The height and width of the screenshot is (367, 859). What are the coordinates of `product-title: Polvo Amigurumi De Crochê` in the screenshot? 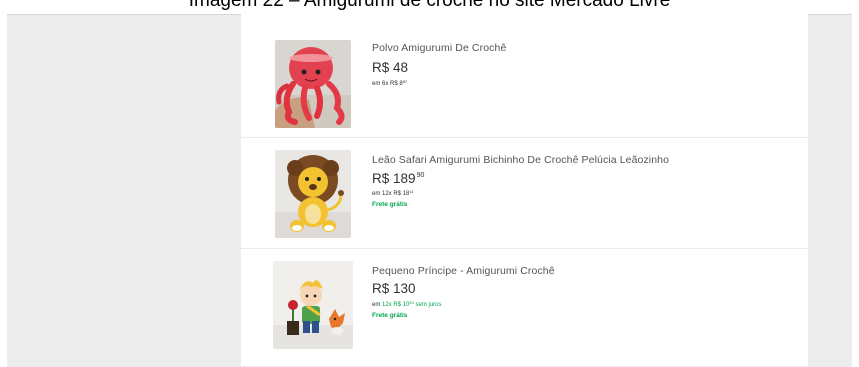 It's located at (439, 48).